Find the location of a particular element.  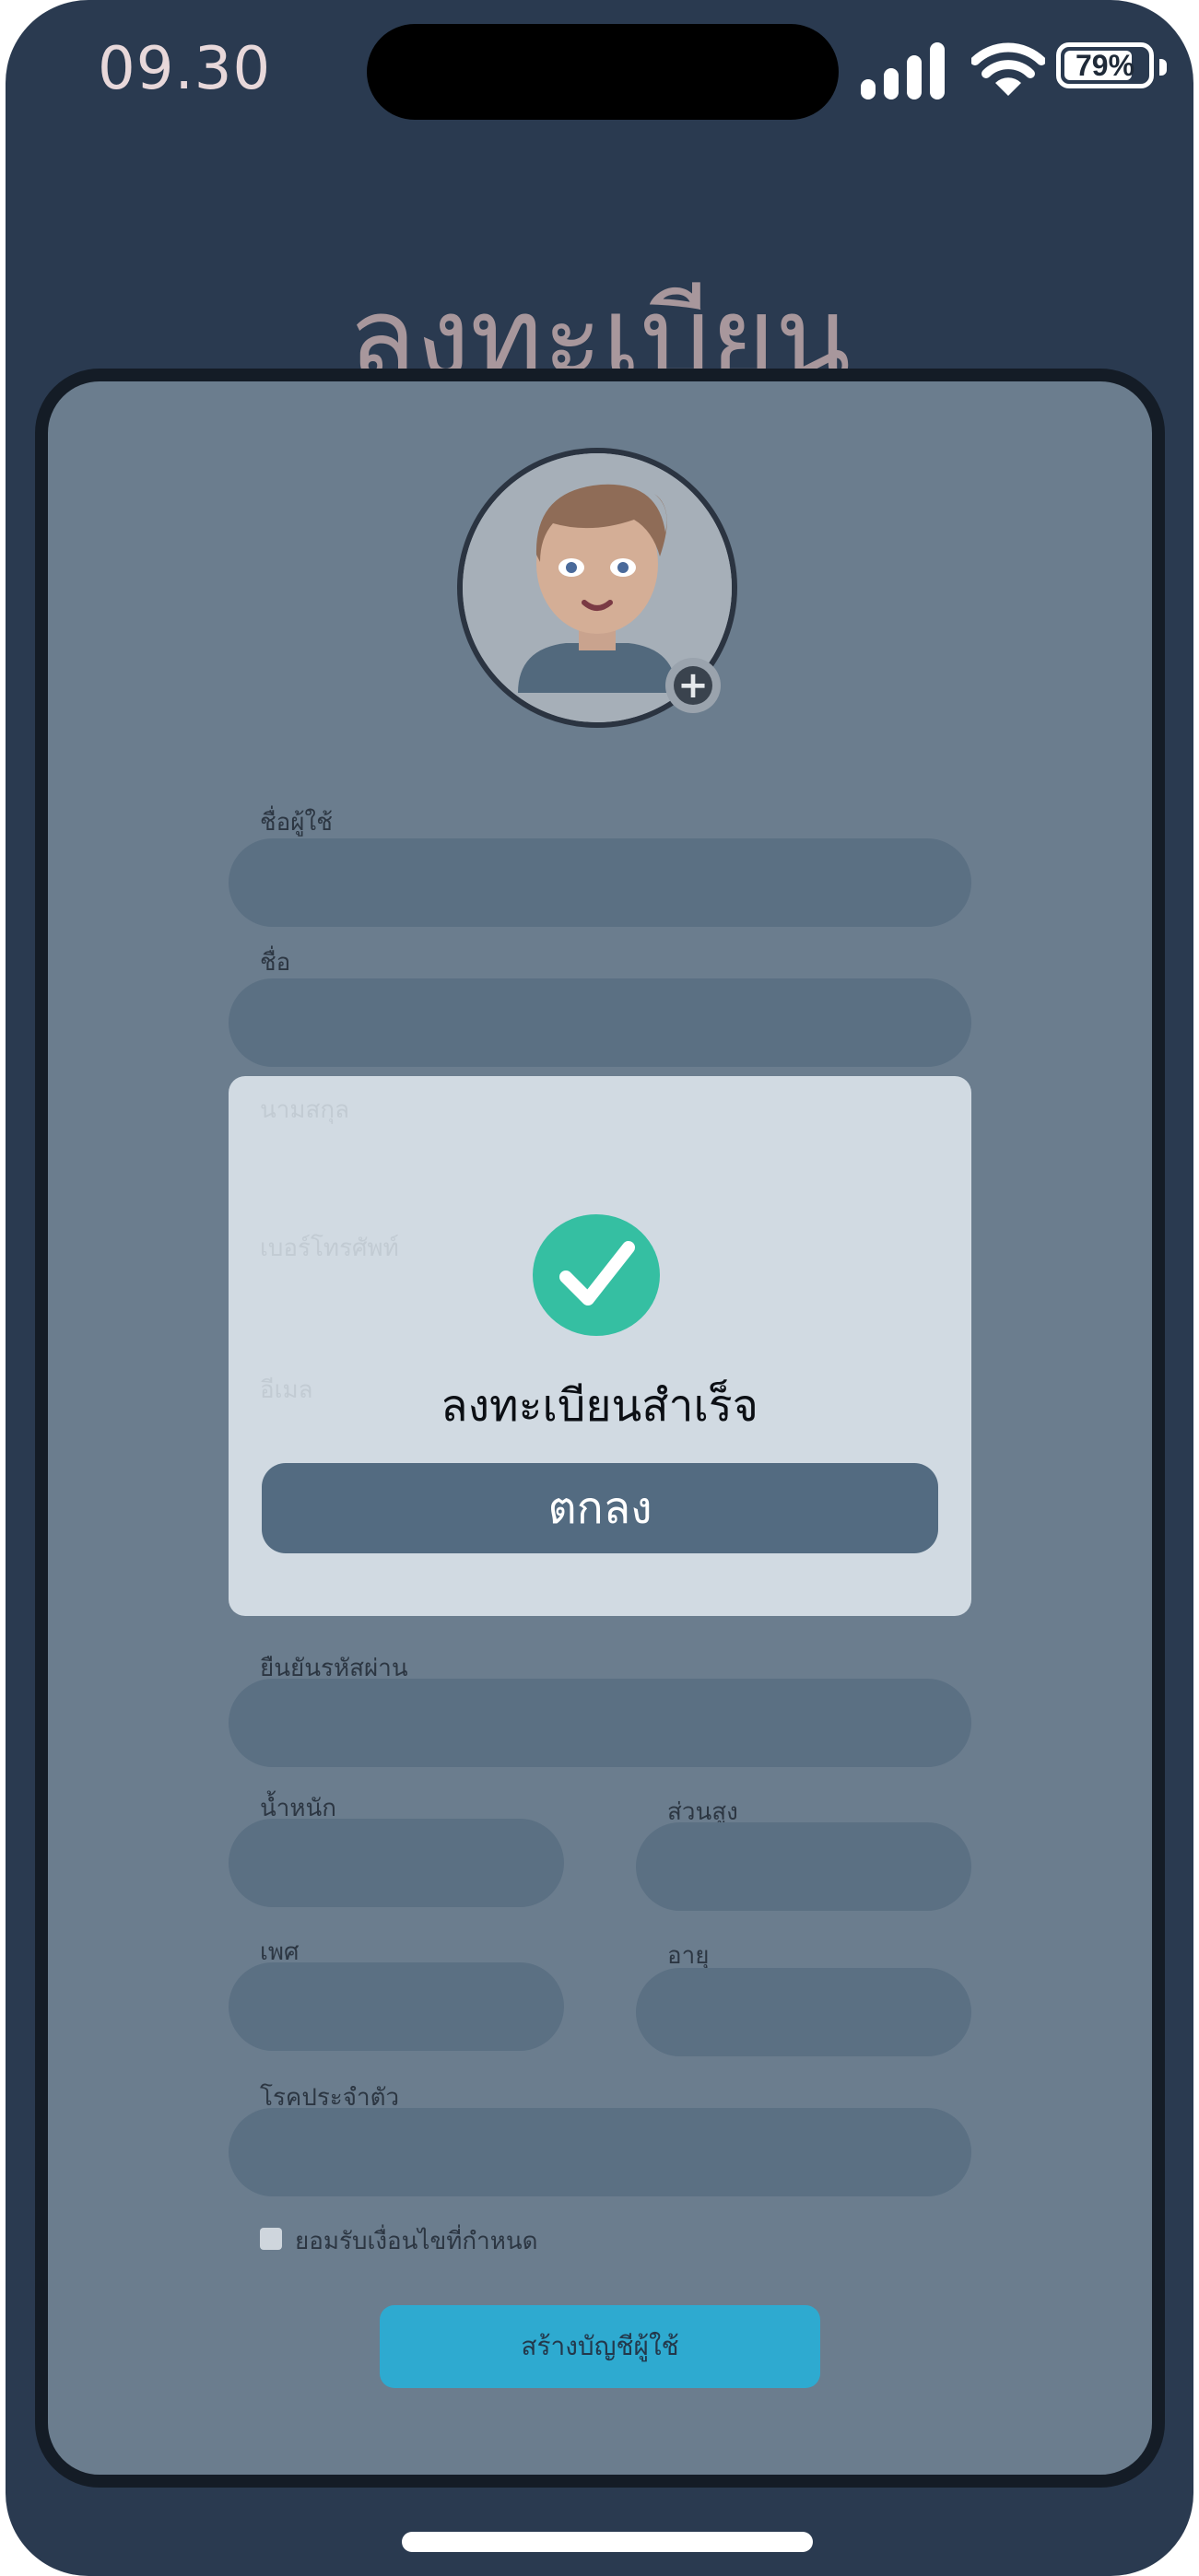

cellular-signal-icon is located at coordinates (903, 71).